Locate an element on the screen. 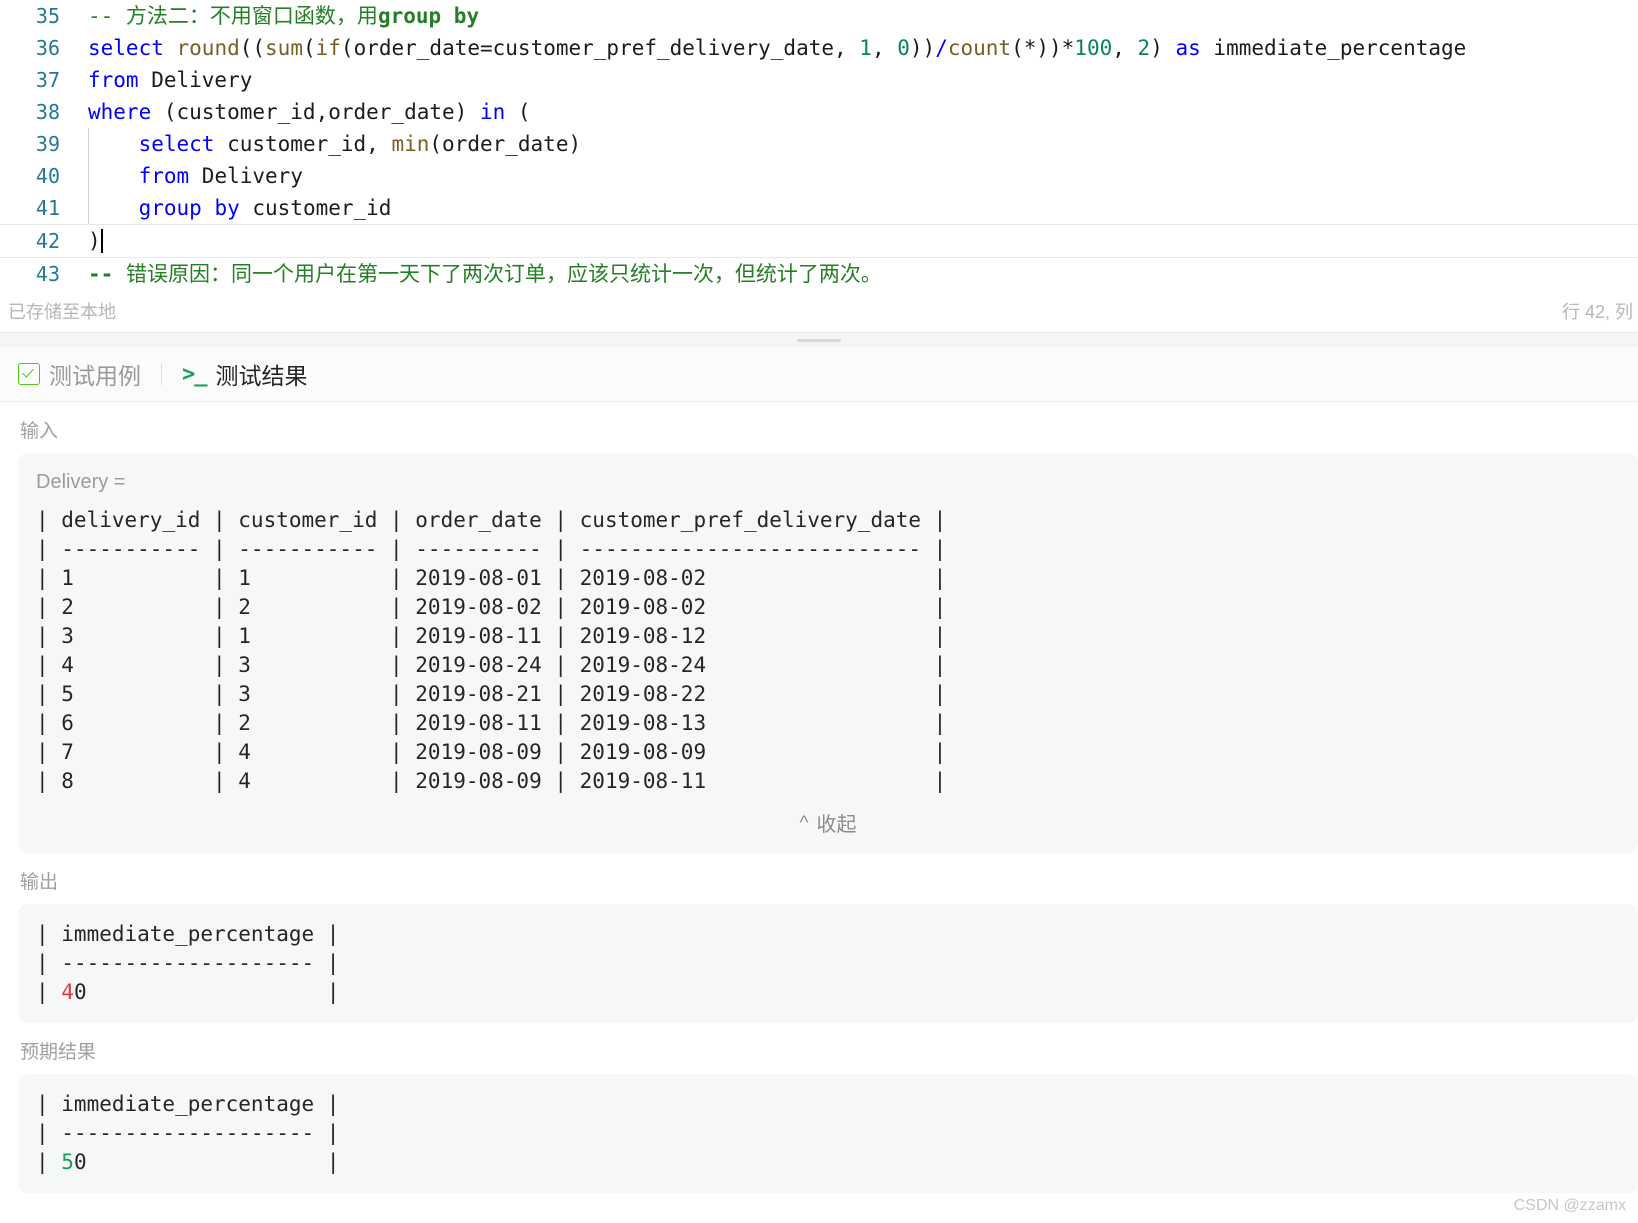  code-content: -- 错误原因：同一个用户在第一天下了两次订单，应该只统计一次，但统计了两次。 is located at coordinates (856, 274).